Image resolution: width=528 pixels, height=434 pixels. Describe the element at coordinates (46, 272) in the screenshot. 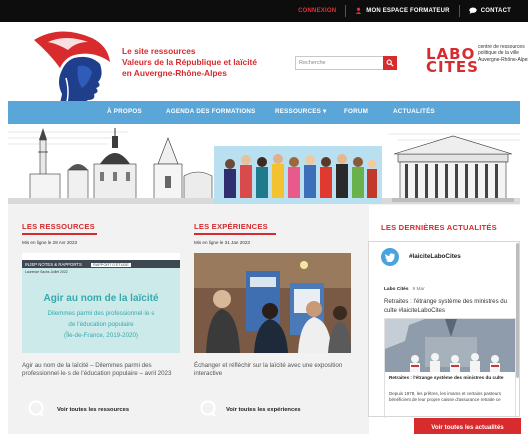

I see `cover-author: Laurence Sachs Juillet 2022` at that location.